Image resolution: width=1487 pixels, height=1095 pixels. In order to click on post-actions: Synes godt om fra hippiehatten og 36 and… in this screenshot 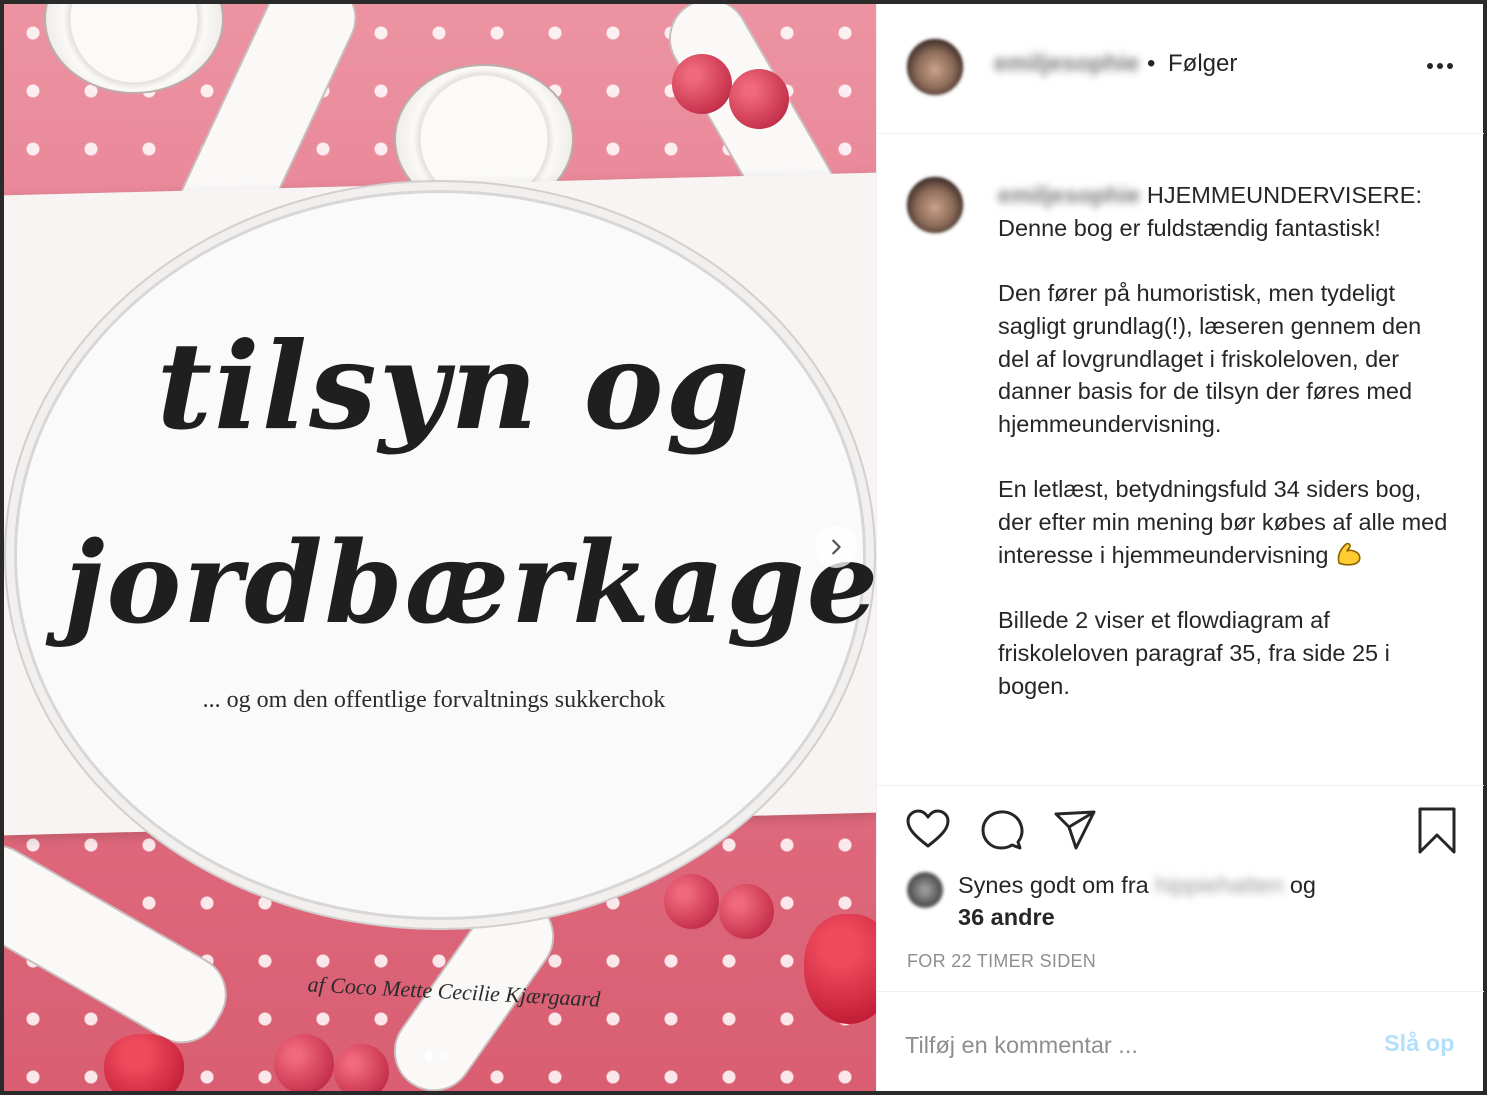, I will do `click(1180, 887)`.